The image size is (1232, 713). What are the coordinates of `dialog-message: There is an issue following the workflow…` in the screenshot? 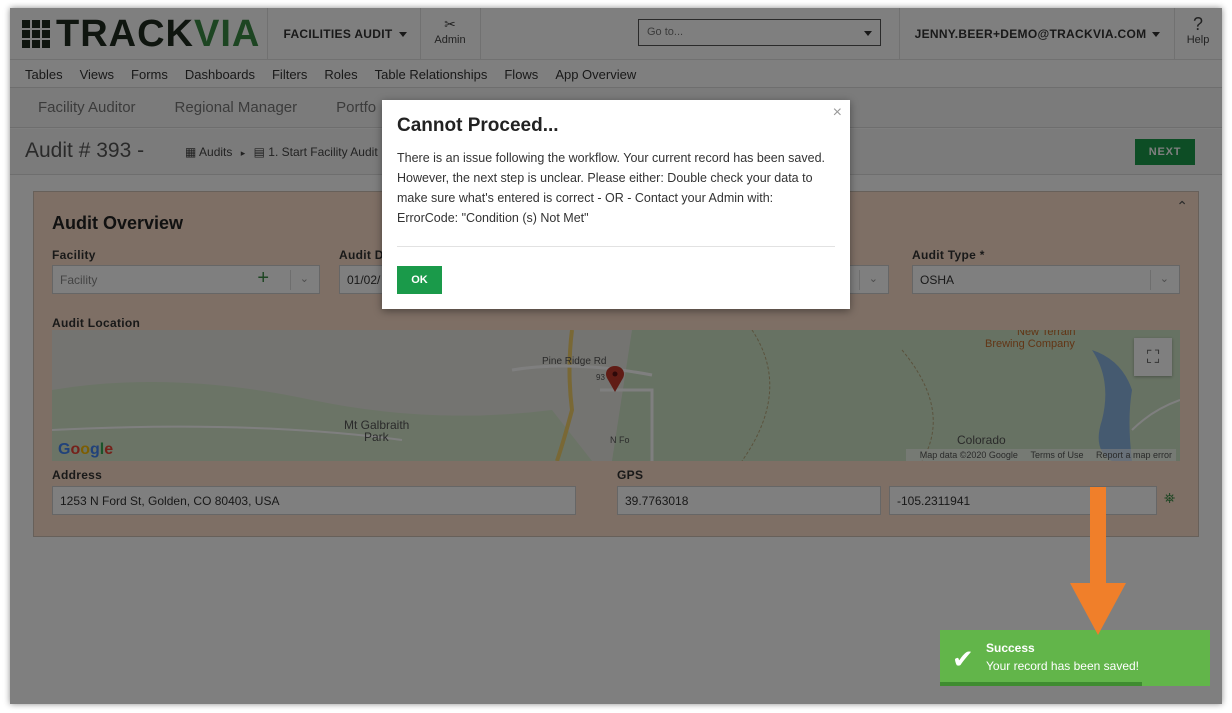 It's located at (611, 188).